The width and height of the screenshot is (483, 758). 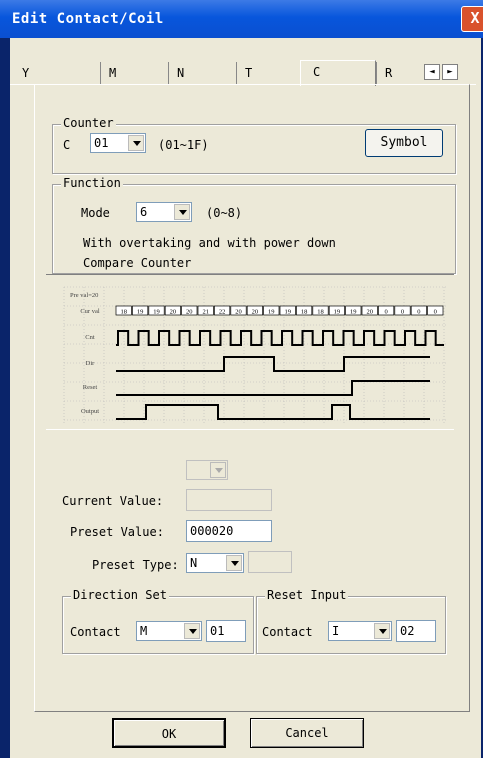 I want to click on left-arrow-icon: ◄, so click(x=432, y=72).